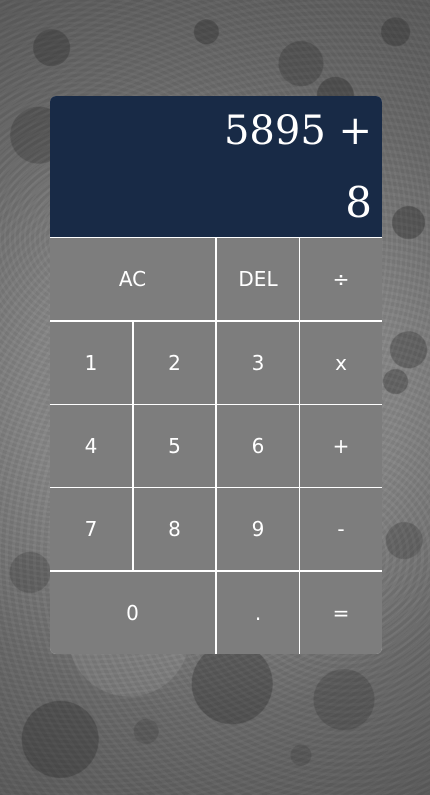 This screenshot has height=795, width=430. Describe the element at coordinates (91, 446) in the screenshot. I see `digit-4-button: 4` at that location.